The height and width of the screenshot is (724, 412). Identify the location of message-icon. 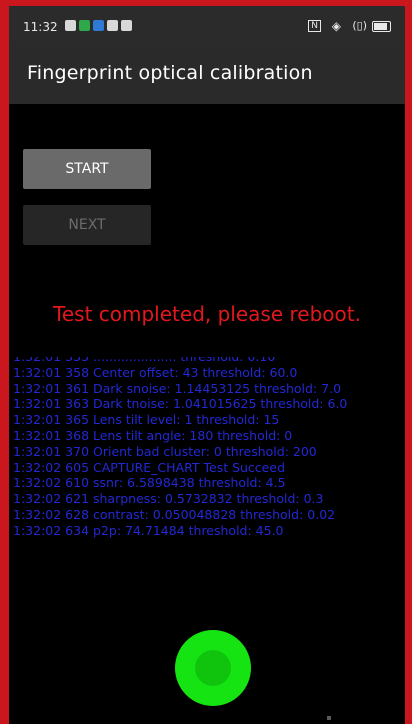
(70, 25).